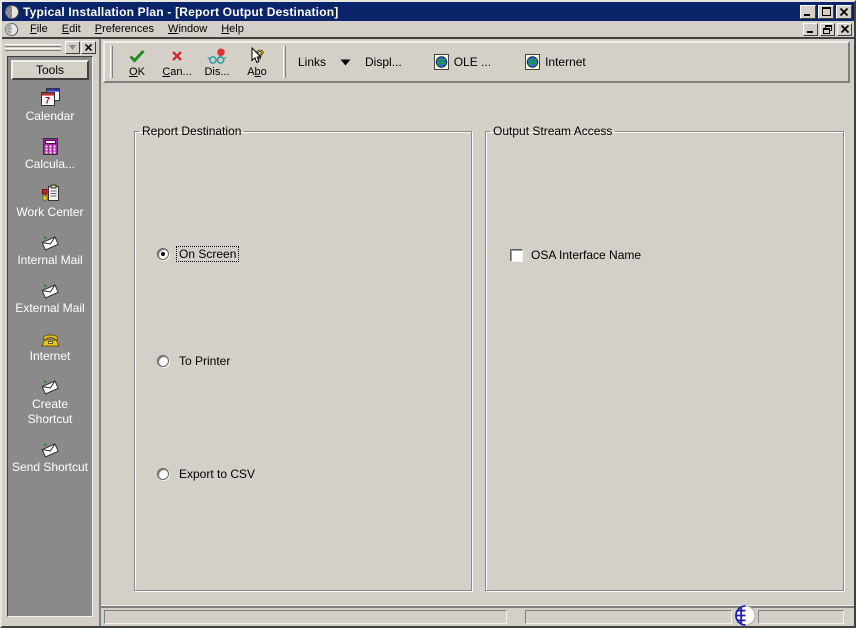 The height and width of the screenshot is (628, 856). I want to click on sidebar-item-label: Create Shortcut, so click(50, 411).